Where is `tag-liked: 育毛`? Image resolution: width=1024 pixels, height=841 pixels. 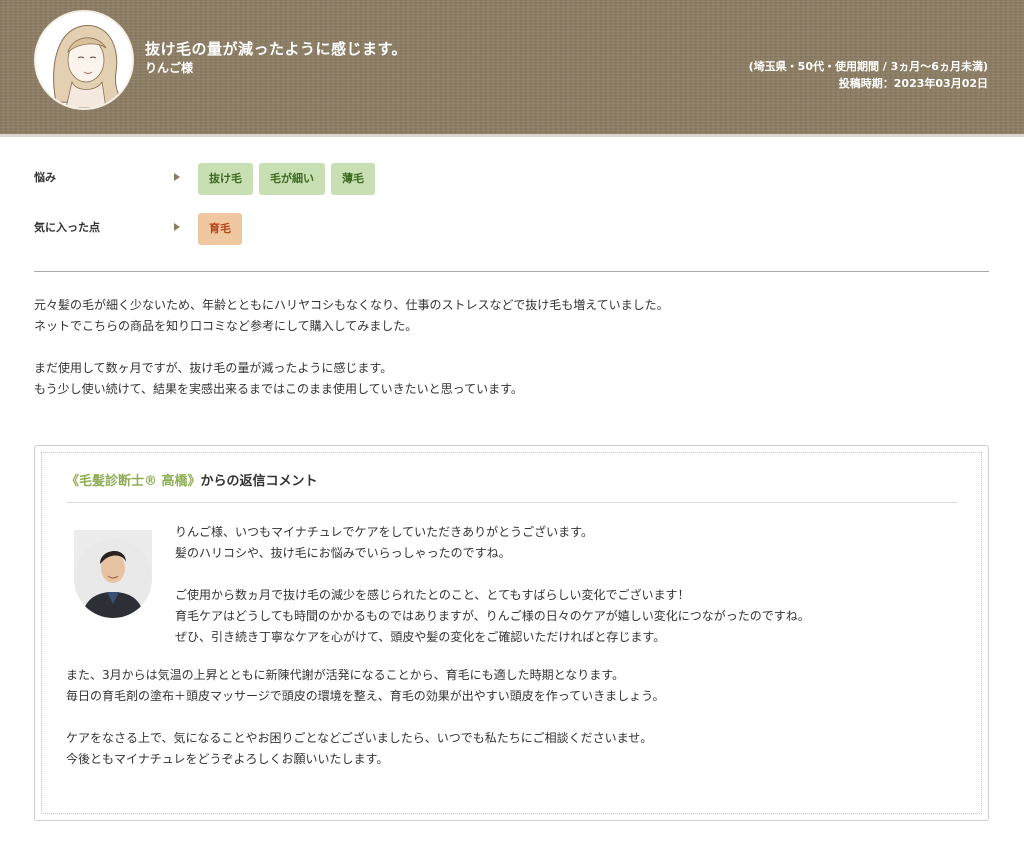
tag-liked: 育毛 is located at coordinates (220, 229).